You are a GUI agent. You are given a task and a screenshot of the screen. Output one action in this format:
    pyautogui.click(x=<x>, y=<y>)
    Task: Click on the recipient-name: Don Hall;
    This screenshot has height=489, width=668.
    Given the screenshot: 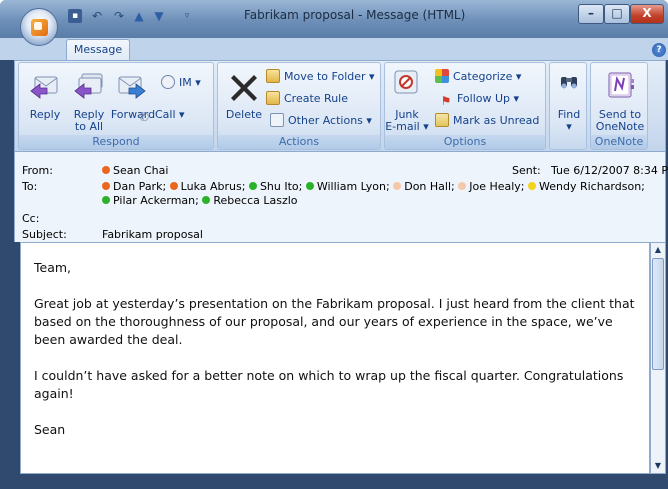 What is the action you would take?
    pyautogui.click(x=429, y=186)
    